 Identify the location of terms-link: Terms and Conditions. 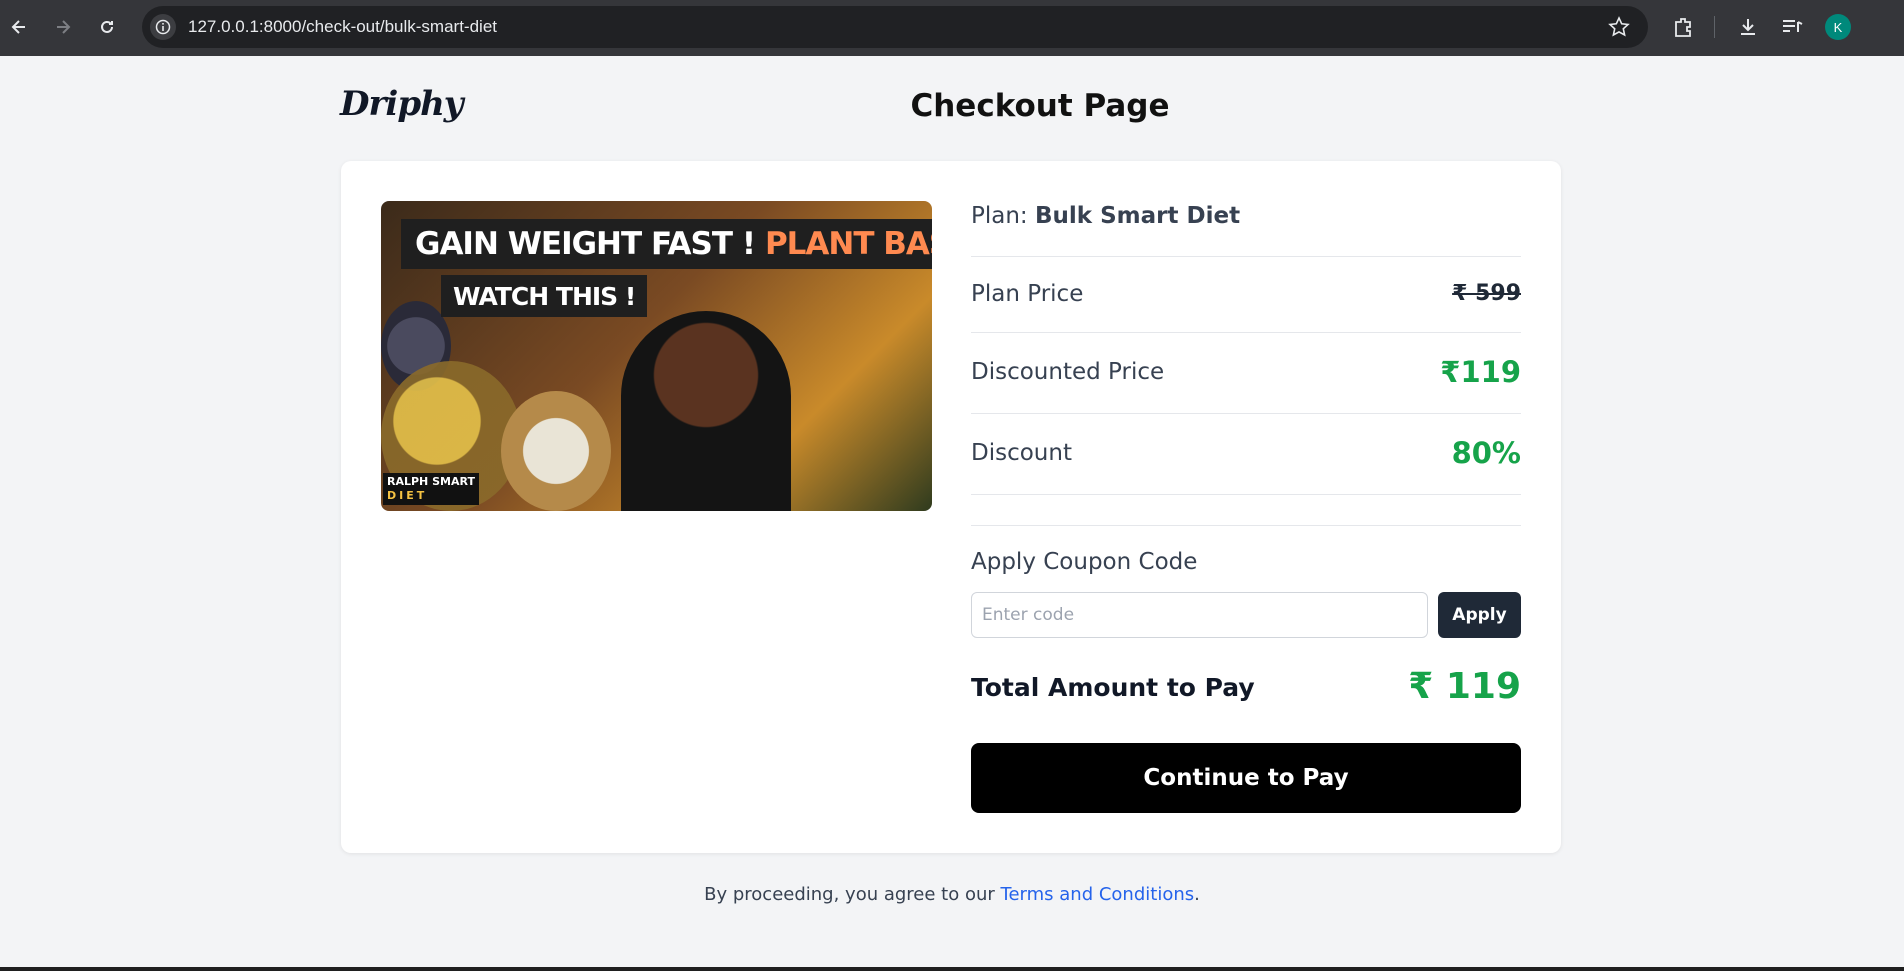
(1098, 894).